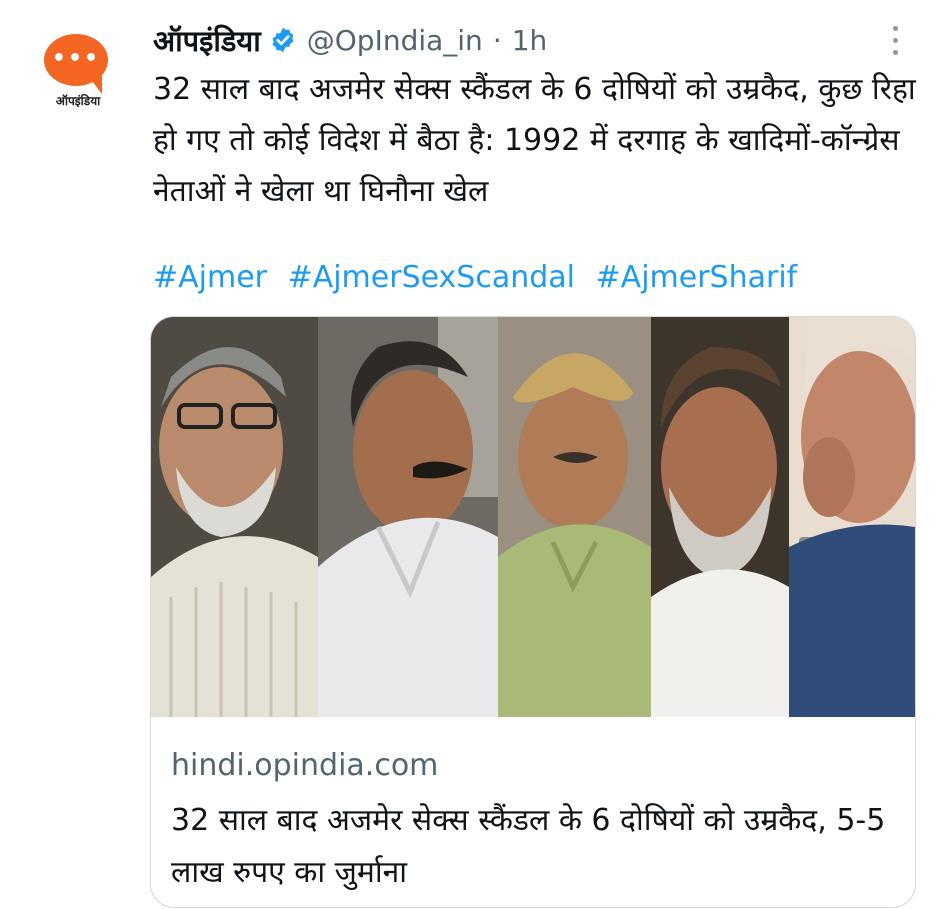 The image size is (945, 909). I want to click on ellipsis-dots: •••, so click(76, 58).